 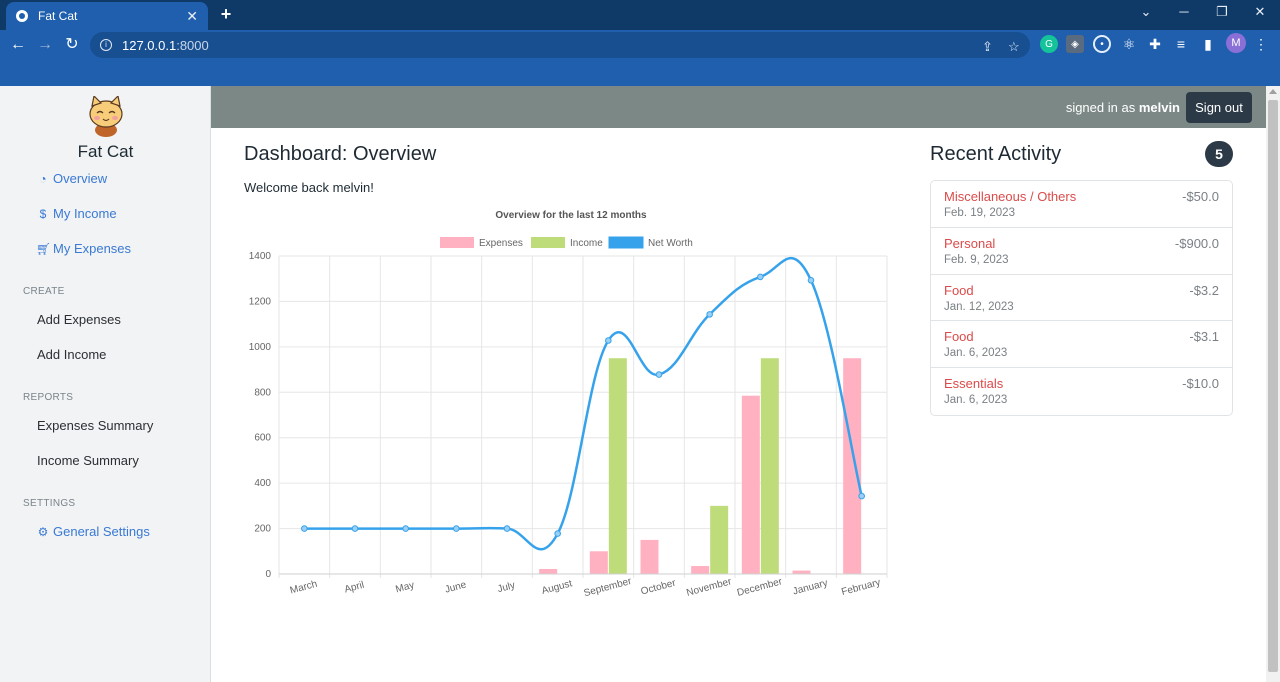 What do you see at coordinates (560, 45) in the screenshot?
I see `address-bar: i 127.0.0.1:8000 ⇪ ☆` at bounding box center [560, 45].